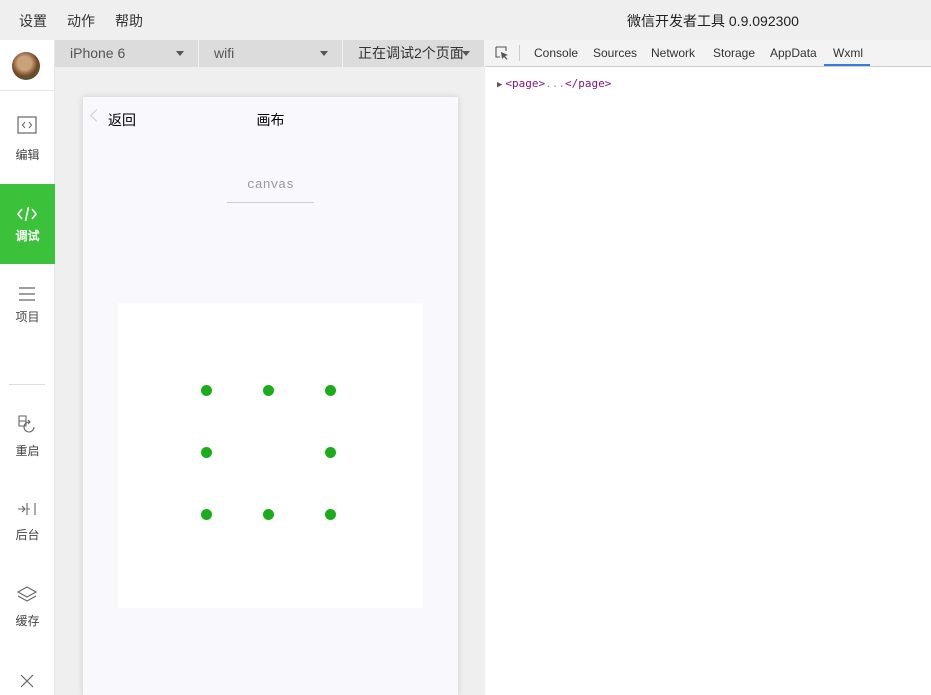 This screenshot has height=695, width=931. I want to click on canvas-caption: canvas, so click(270, 184).